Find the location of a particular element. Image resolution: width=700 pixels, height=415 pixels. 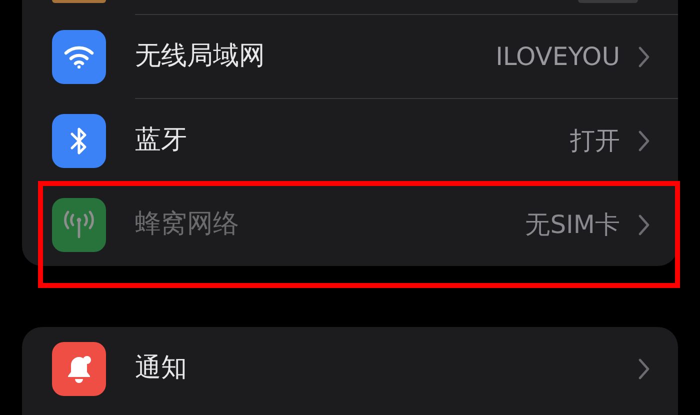

antenna-icon is located at coordinates (79, 225).